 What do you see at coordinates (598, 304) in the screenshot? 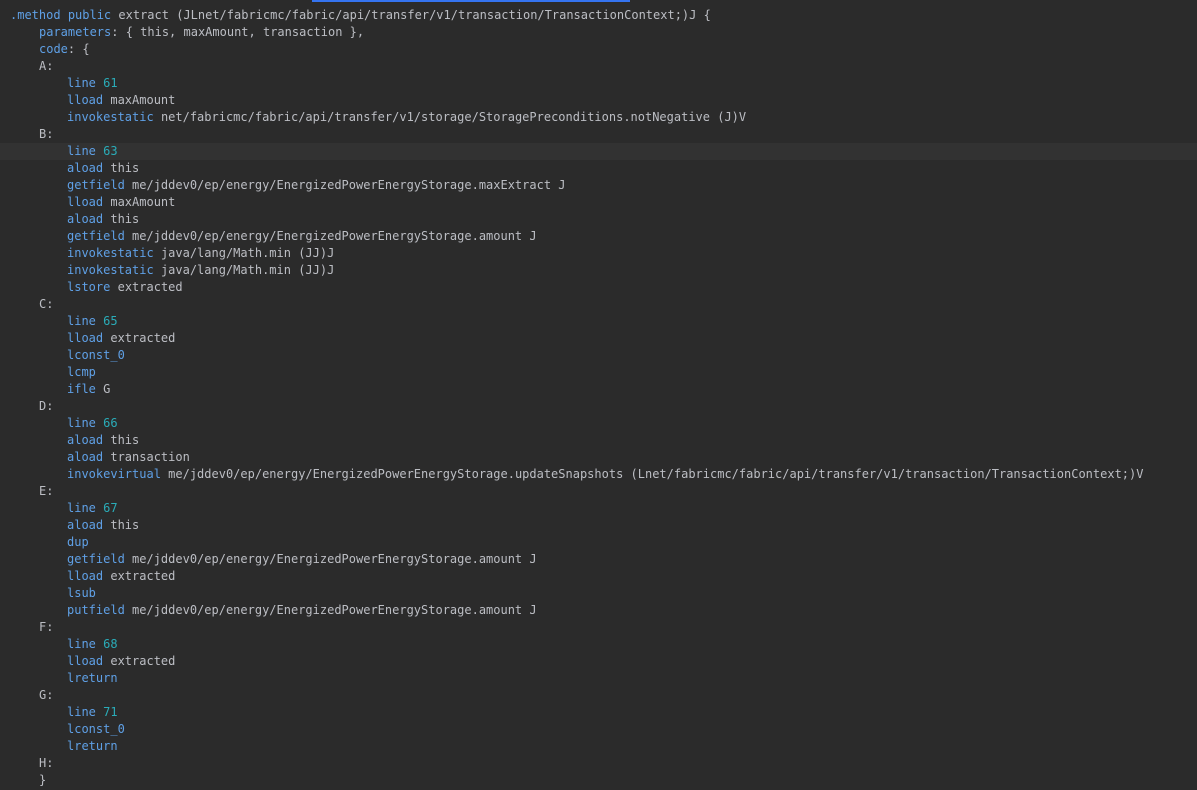
I see `block-label-line: C:` at bounding box center [598, 304].